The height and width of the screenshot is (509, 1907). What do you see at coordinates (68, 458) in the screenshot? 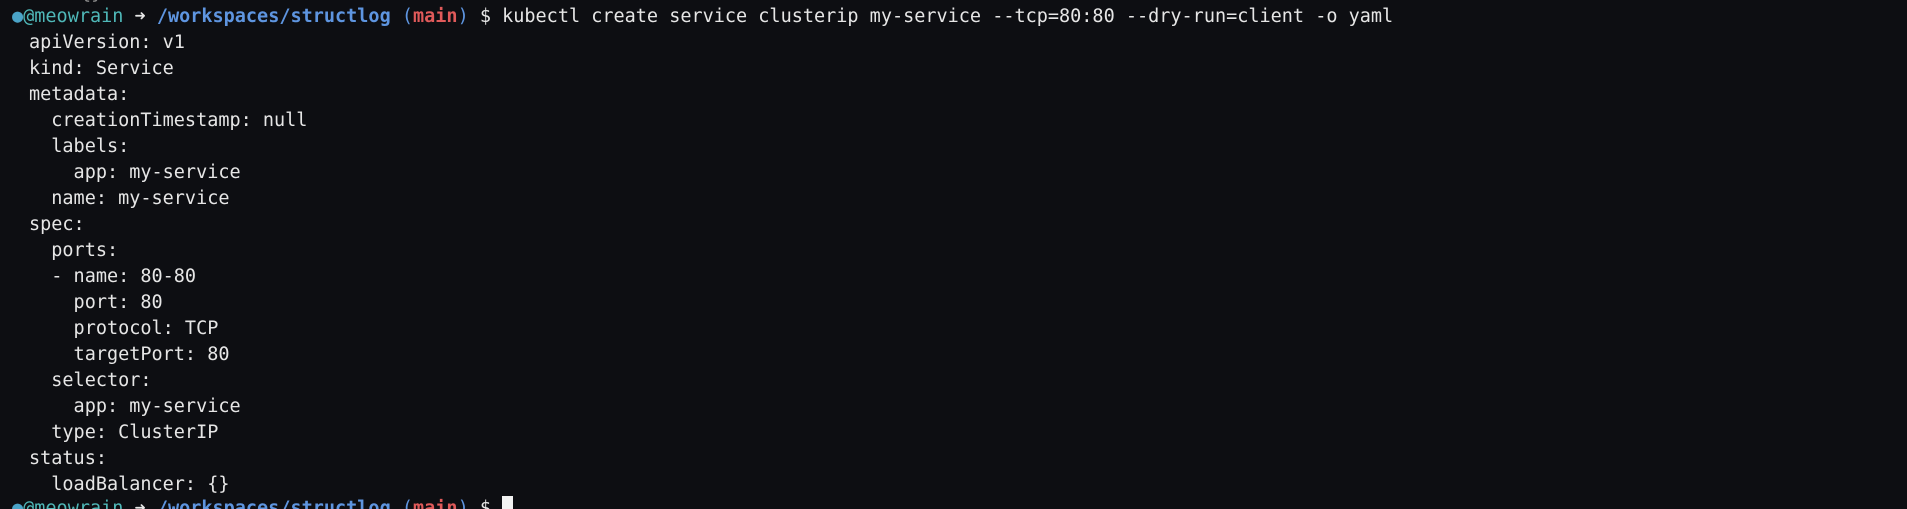
I see `output-line: status:` at bounding box center [68, 458].